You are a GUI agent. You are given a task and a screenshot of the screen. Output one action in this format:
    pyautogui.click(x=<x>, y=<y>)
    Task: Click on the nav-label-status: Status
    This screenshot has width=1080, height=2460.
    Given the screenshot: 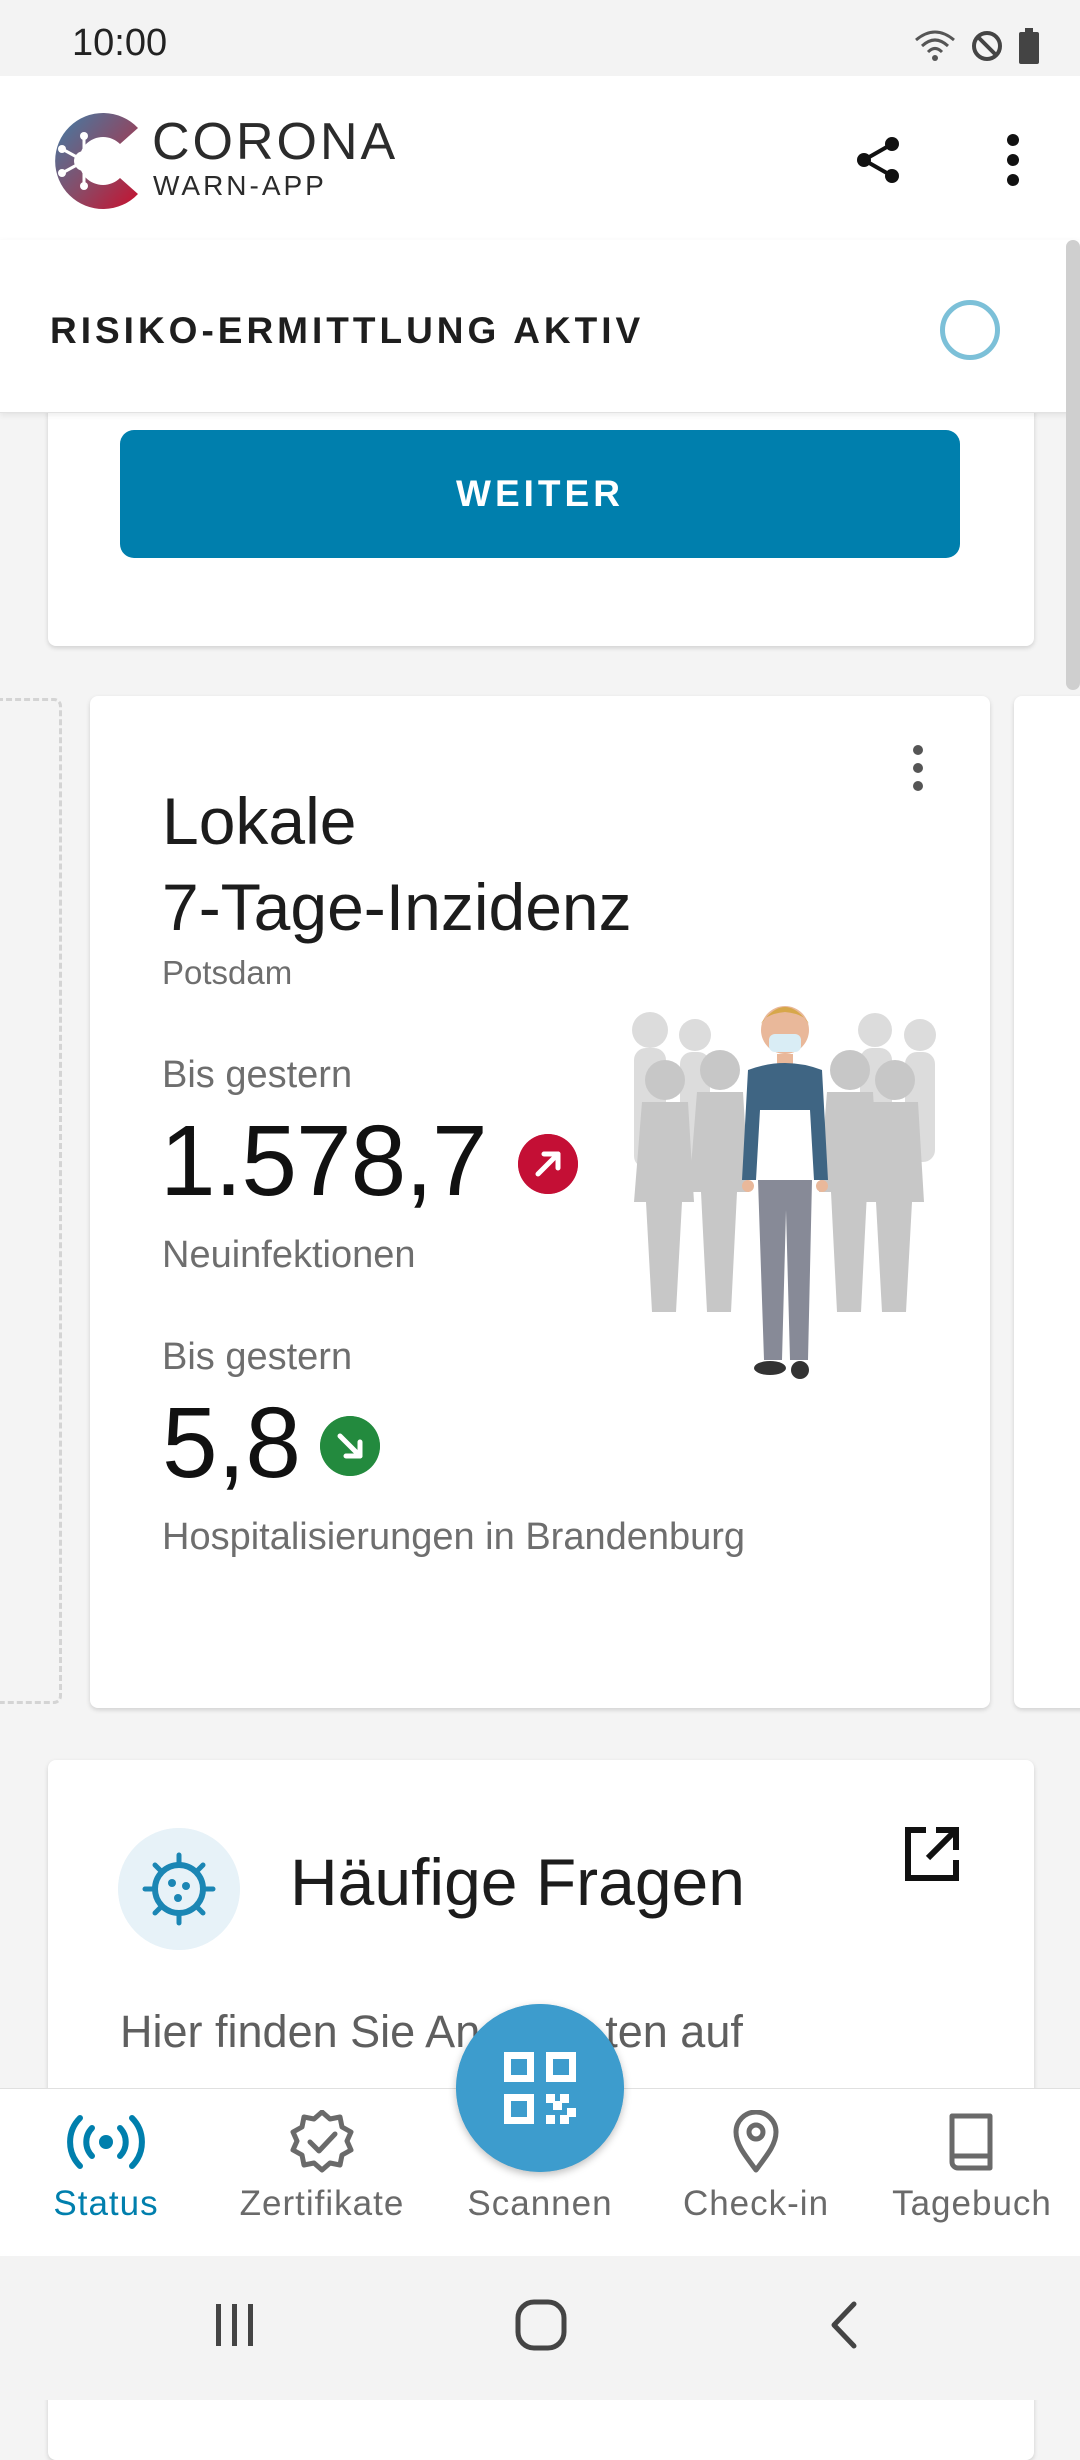 What is the action you would take?
    pyautogui.click(x=106, y=2203)
    